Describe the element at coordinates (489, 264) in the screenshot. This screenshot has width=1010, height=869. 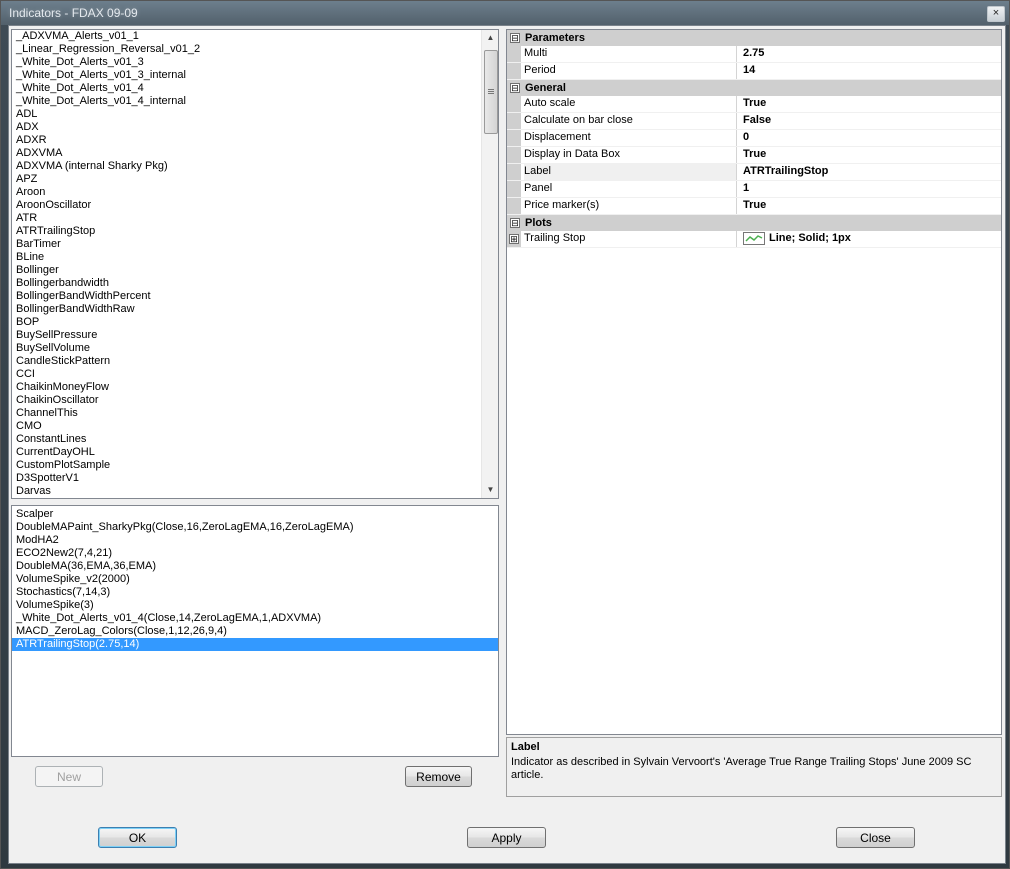
I see `vertical-scrollbar: ▲ ▼` at that location.